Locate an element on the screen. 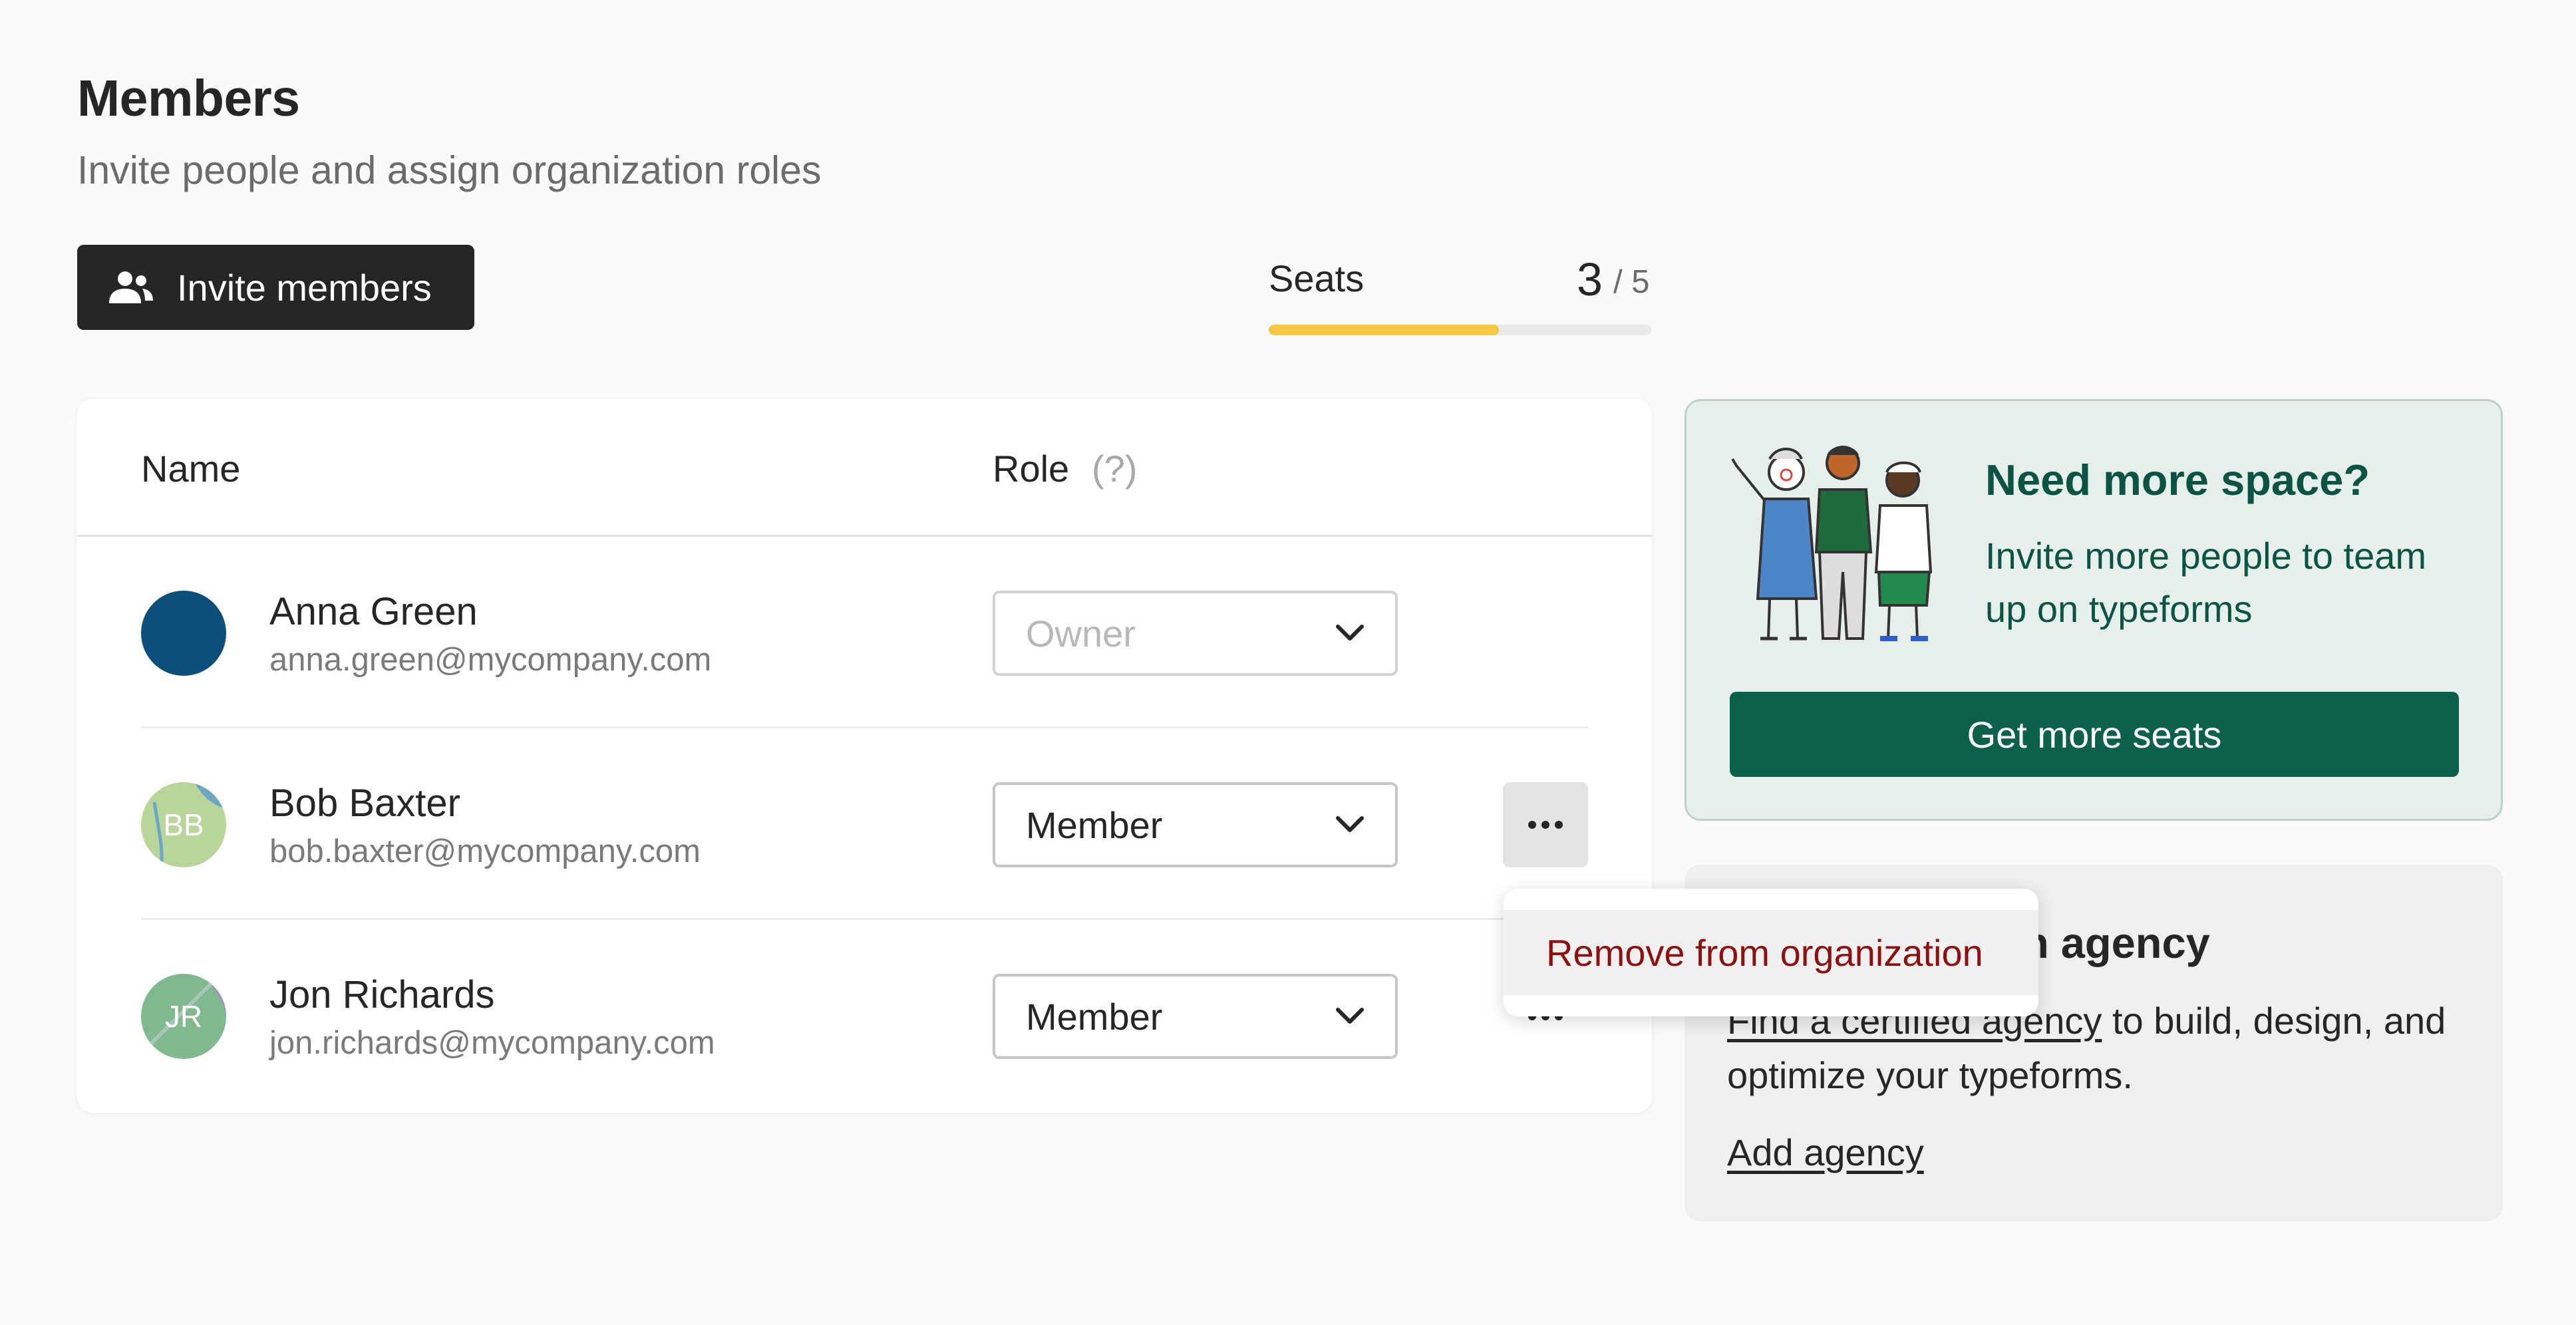 This screenshot has height=1325, width=2576. member-name: Jon Richards is located at coordinates (382, 995).